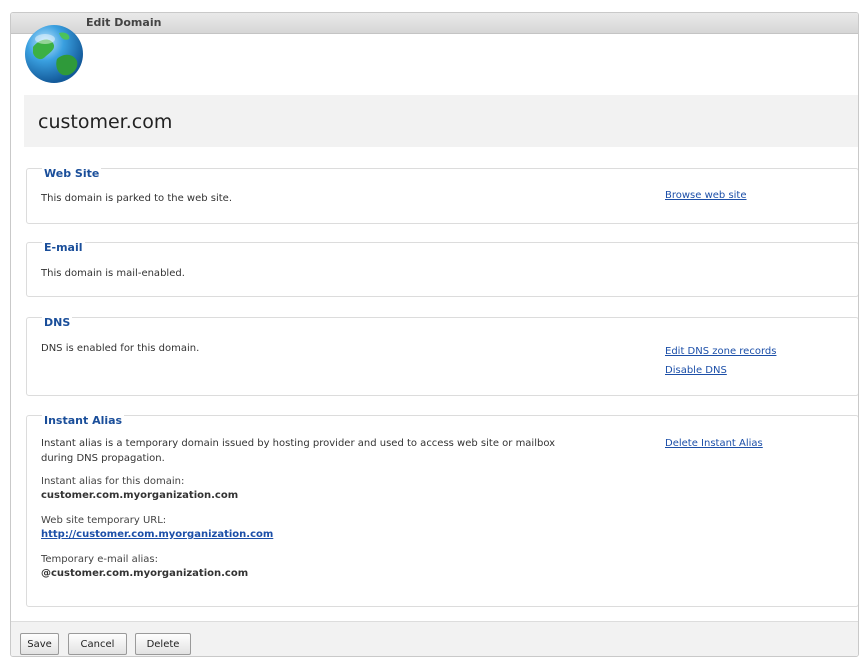 This screenshot has width=861, height=659. What do you see at coordinates (99, 559) in the screenshot?
I see `temporary-email-label: Temporary e-mail alias:` at bounding box center [99, 559].